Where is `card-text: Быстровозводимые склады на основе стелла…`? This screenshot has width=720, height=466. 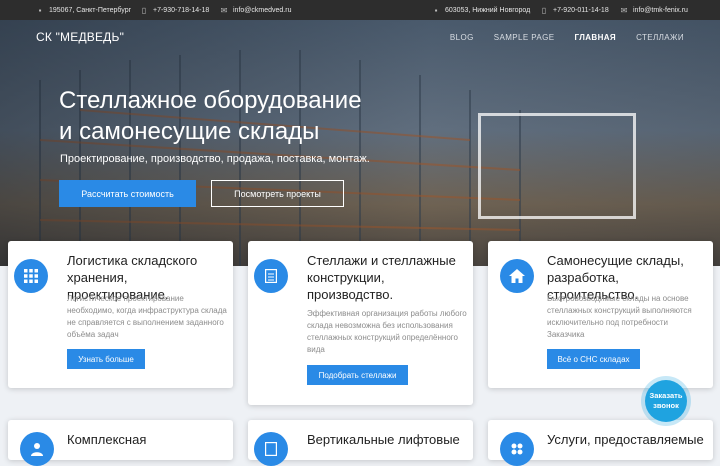
card-text: Быстровозводимые склады на основе стелла… is located at coordinates (619, 316).